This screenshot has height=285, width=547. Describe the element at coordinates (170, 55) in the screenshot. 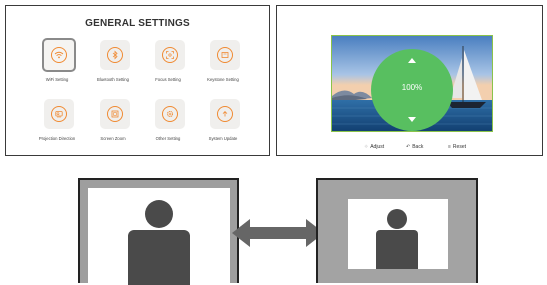

I see `focus-icon` at that location.